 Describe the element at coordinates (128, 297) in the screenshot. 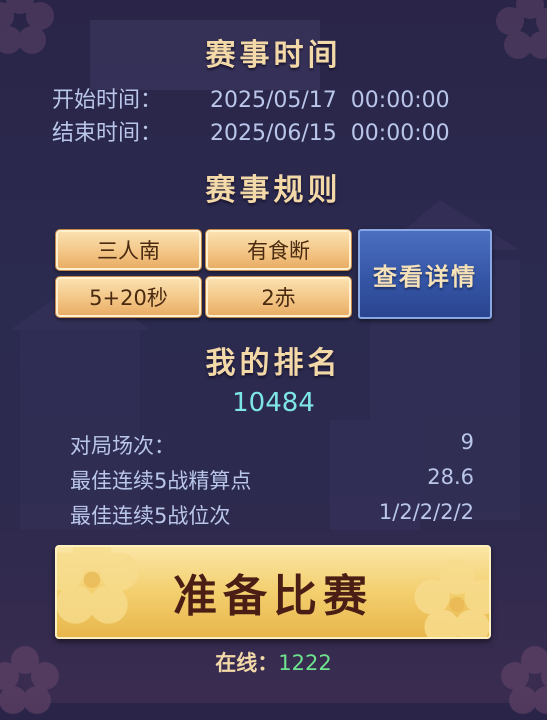

I see `rule-tag-time: 5+20秒` at that location.